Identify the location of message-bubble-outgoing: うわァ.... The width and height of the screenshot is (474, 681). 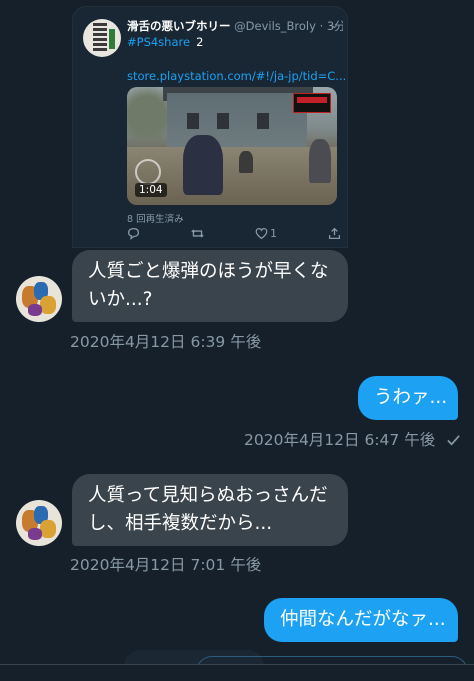
(408, 398).